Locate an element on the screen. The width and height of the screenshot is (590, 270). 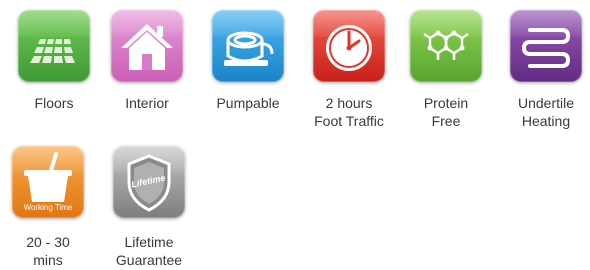
working-time-badge: Working Time is located at coordinates (48, 207).